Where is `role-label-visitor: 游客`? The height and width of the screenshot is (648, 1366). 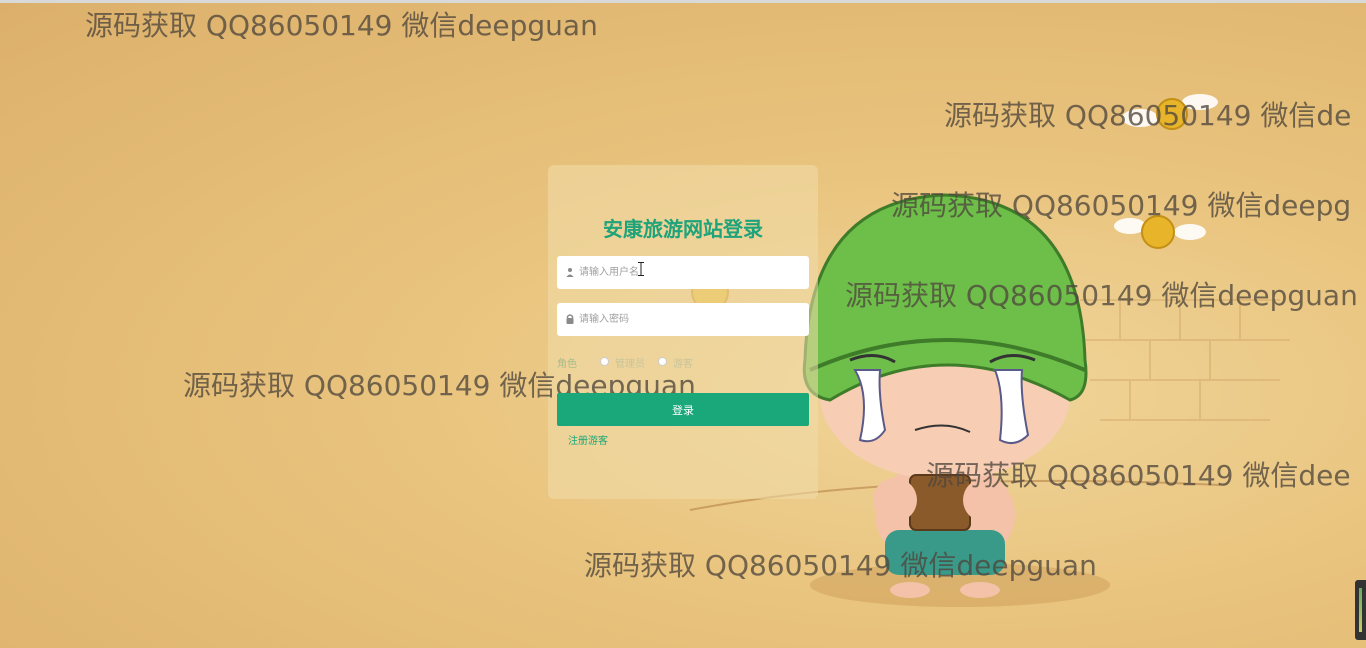
role-label-visitor: 游客 is located at coordinates (683, 364).